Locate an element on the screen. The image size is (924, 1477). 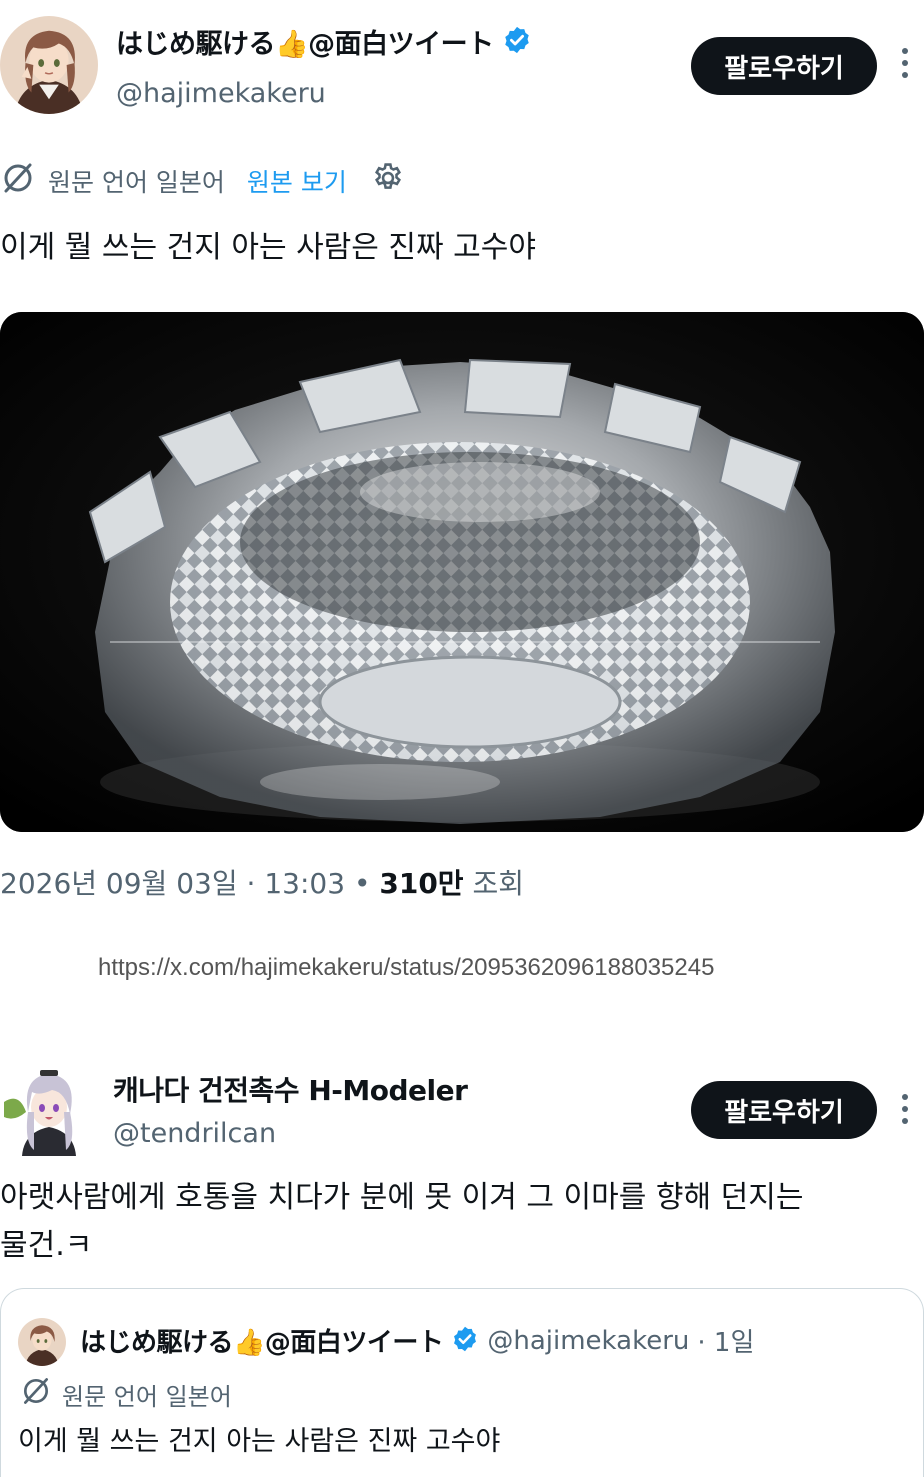
tweet-time: 13:03 is located at coordinates (304, 883).